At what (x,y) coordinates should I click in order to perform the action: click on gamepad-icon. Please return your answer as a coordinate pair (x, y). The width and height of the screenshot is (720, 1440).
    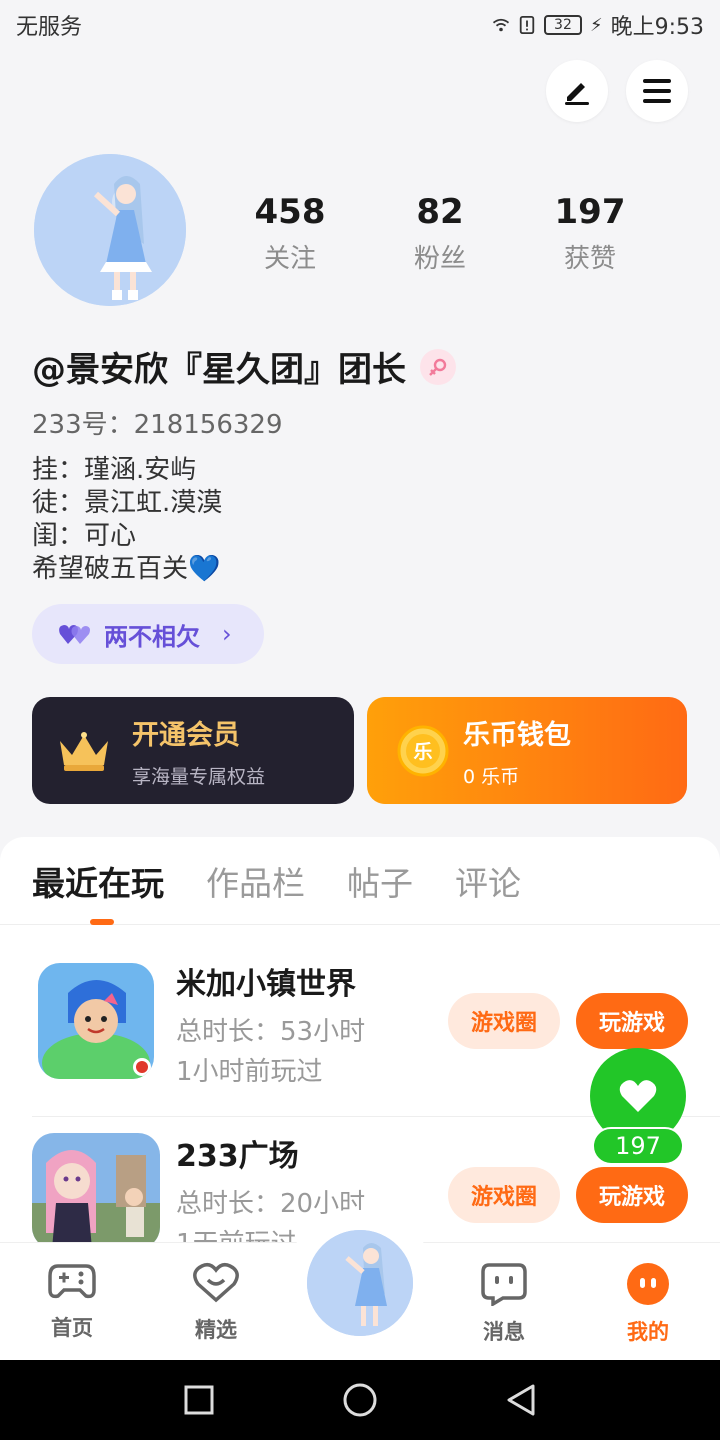
    Looking at the image, I should click on (72, 1281).